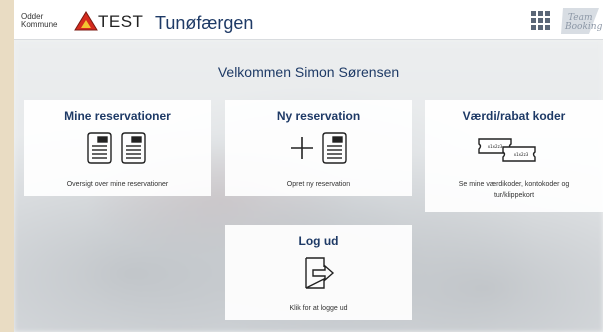 This screenshot has height=332, width=603. I want to click on grid-menu-icon, so click(541, 21).